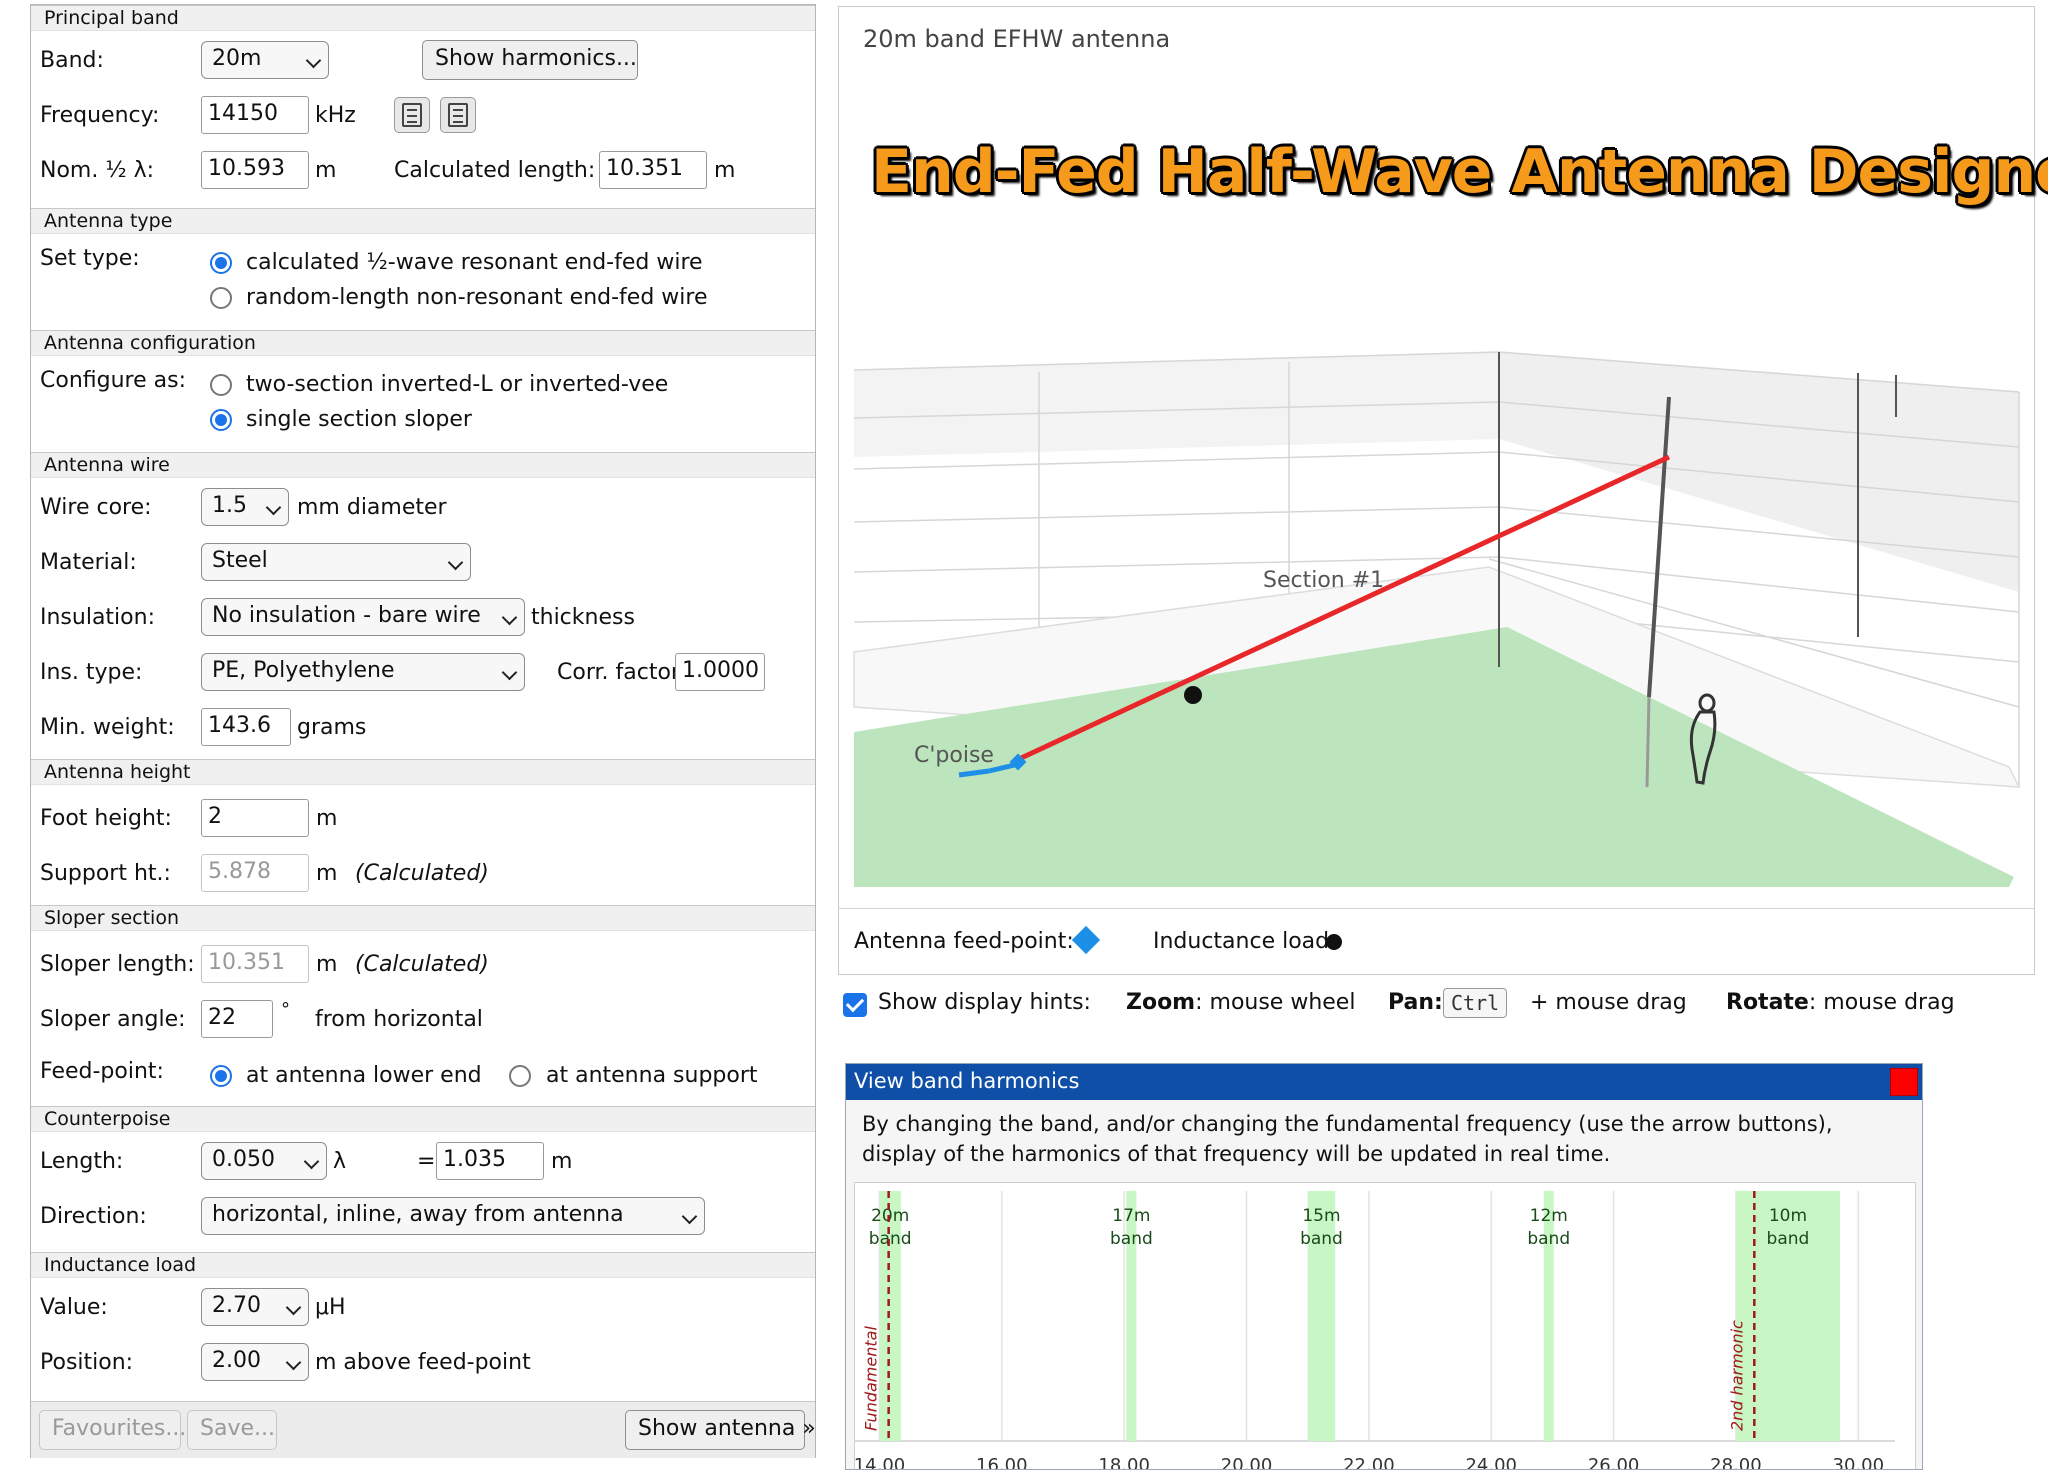 This screenshot has width=2048, height=1470. Describe the element at coordinates (1124, 1462) in the screenshot. I see `x-tick-label: 18.00` at that location.